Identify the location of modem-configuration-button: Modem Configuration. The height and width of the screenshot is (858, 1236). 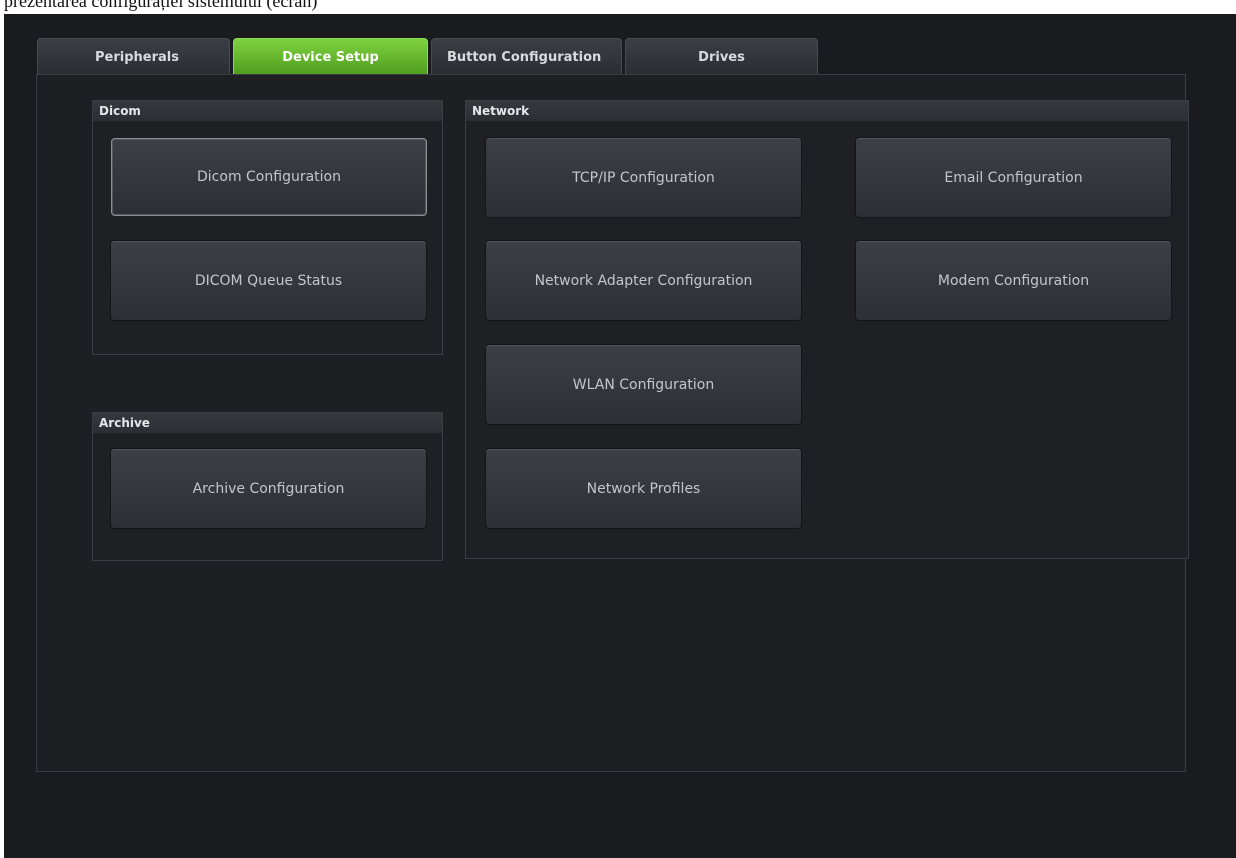
(1013, 280).